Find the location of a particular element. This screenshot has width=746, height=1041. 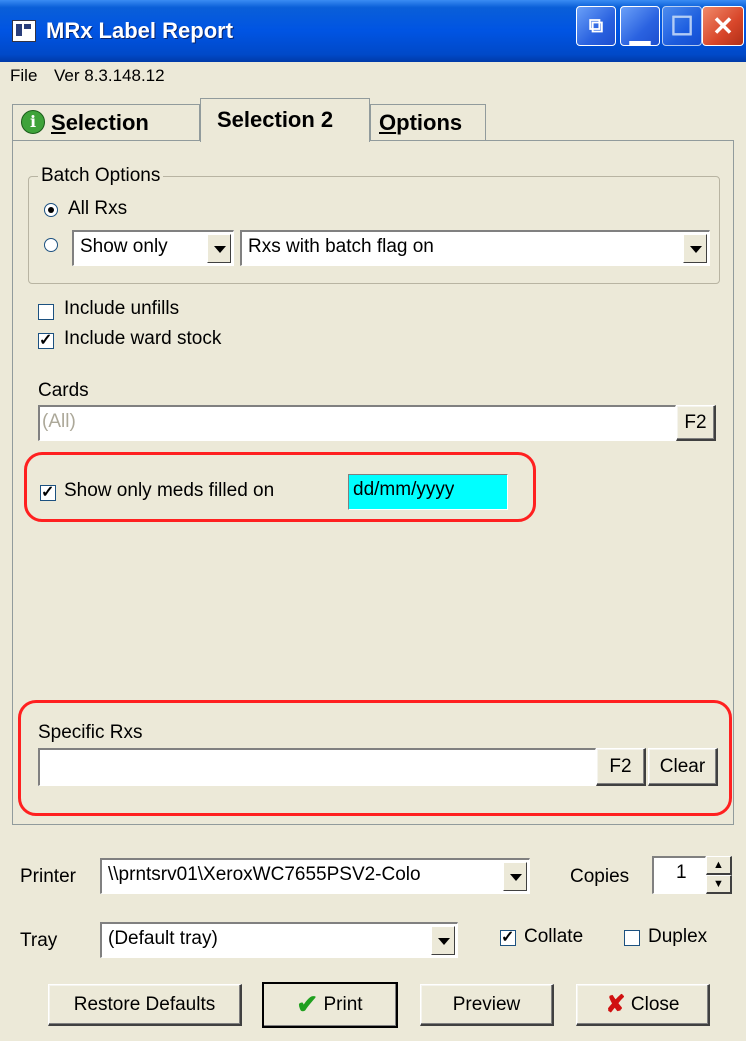

filled-date-input: dd/mm/yyyy is located at coordinates (428, 492).